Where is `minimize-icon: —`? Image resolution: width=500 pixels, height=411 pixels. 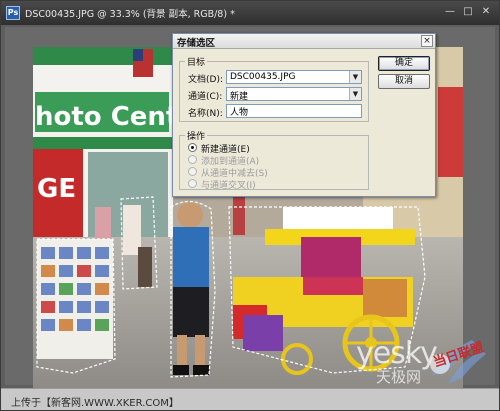
minimize-icon: — is located at coordinates (450, 12).